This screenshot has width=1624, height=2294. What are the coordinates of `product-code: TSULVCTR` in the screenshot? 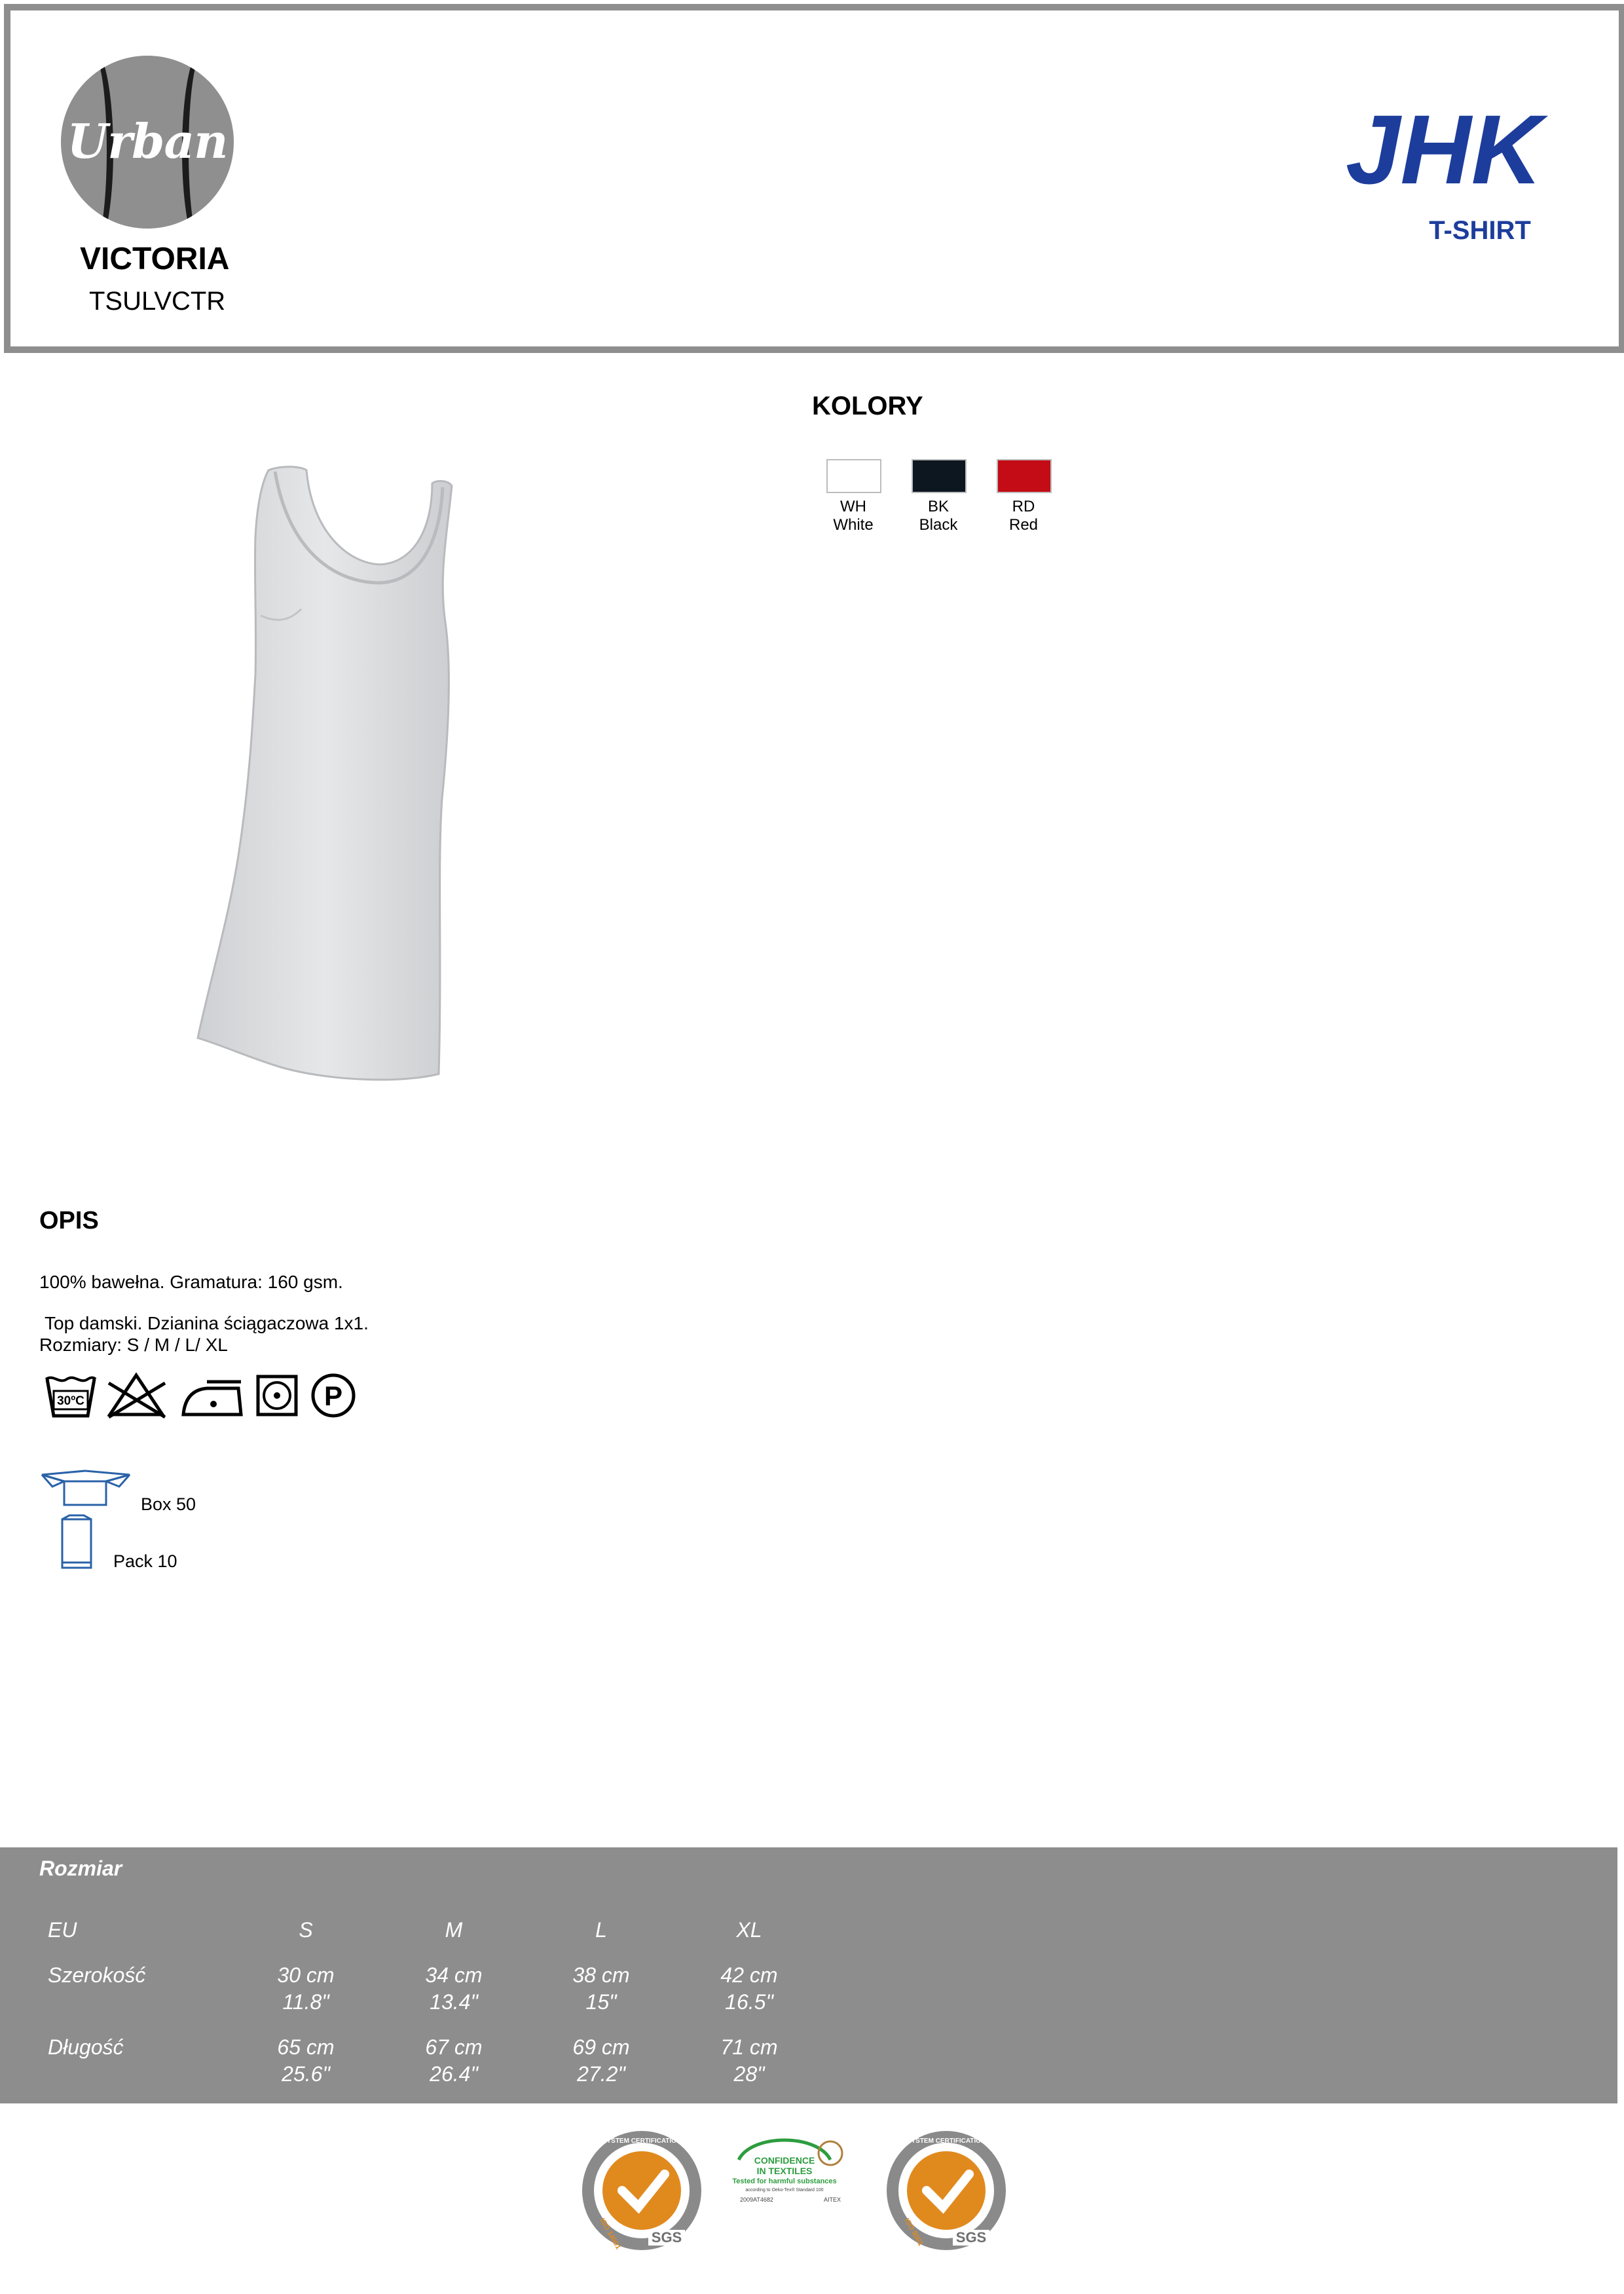 It's located at (157, 301).